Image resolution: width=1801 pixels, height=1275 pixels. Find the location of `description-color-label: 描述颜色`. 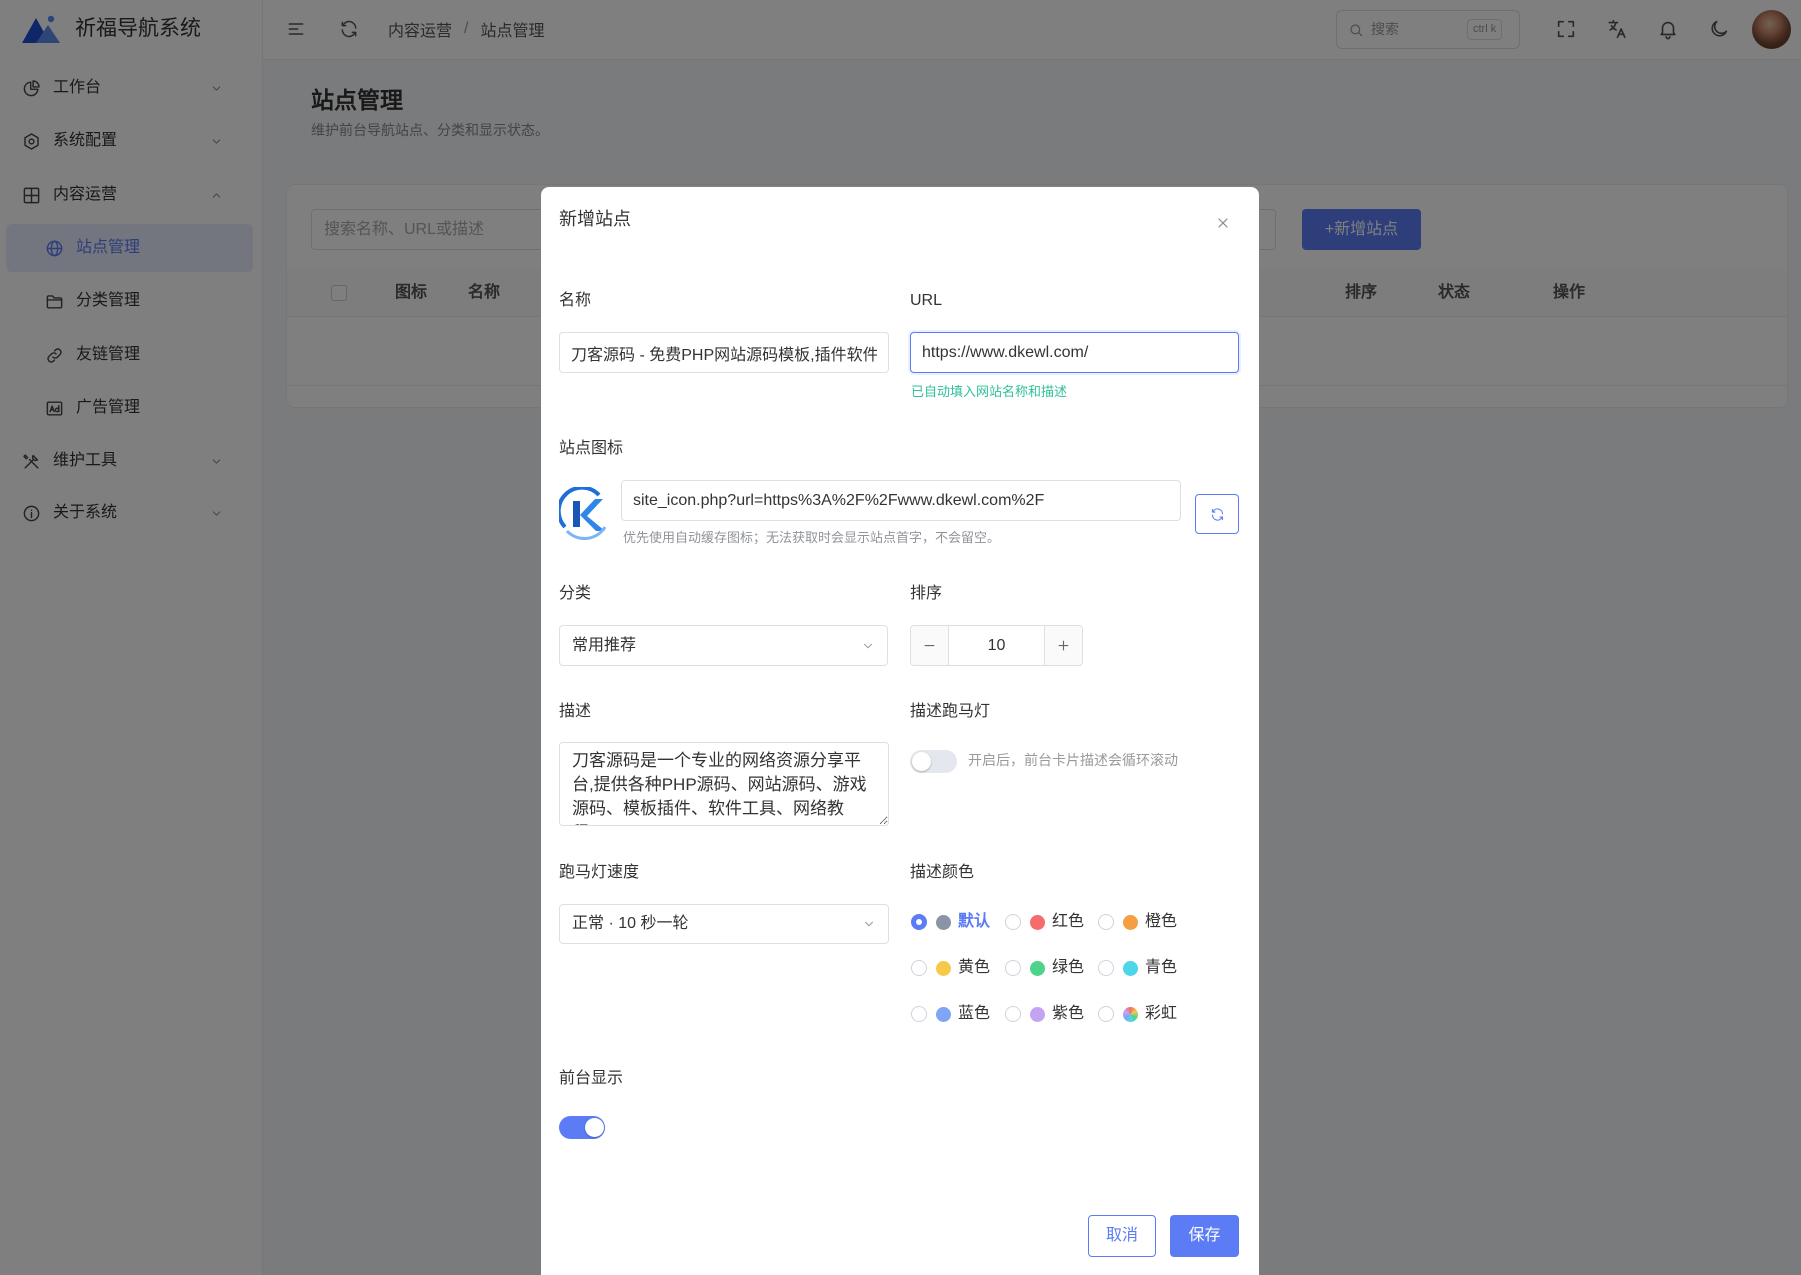

description-color-label: 描述颜色 is located at coordinates (942, 872).